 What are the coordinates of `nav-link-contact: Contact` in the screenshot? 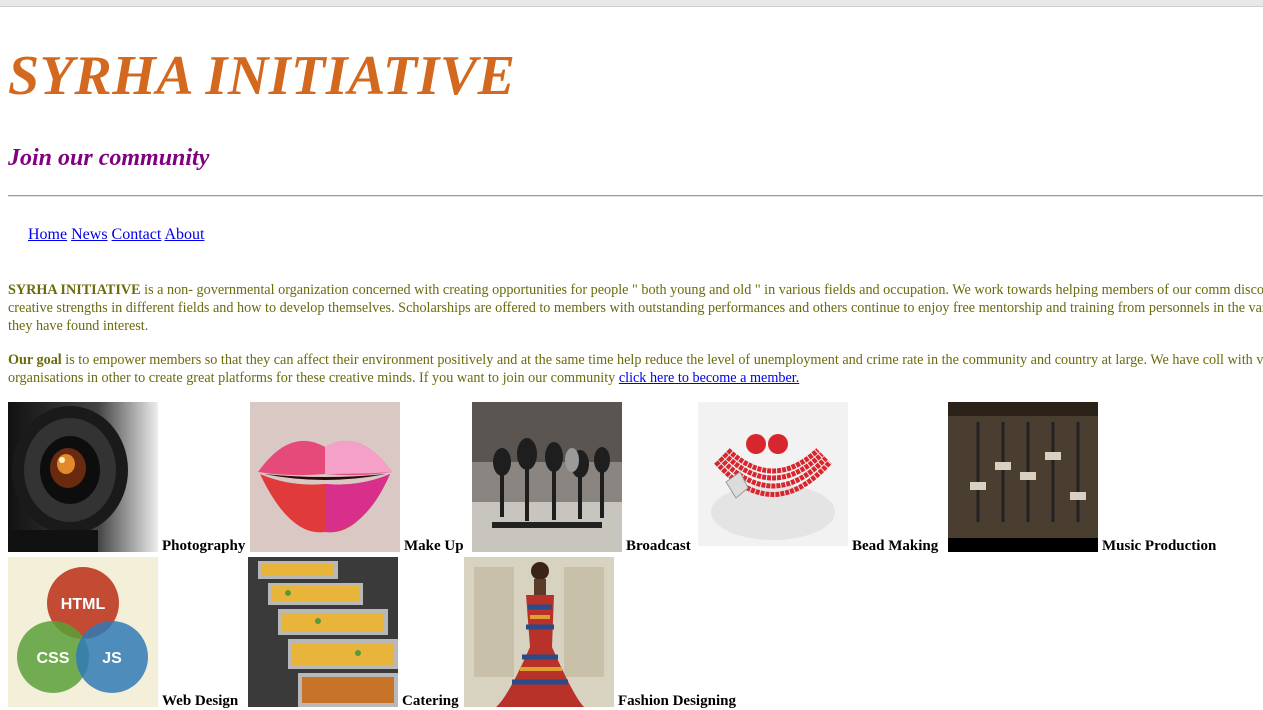 It's located at (137, 234).